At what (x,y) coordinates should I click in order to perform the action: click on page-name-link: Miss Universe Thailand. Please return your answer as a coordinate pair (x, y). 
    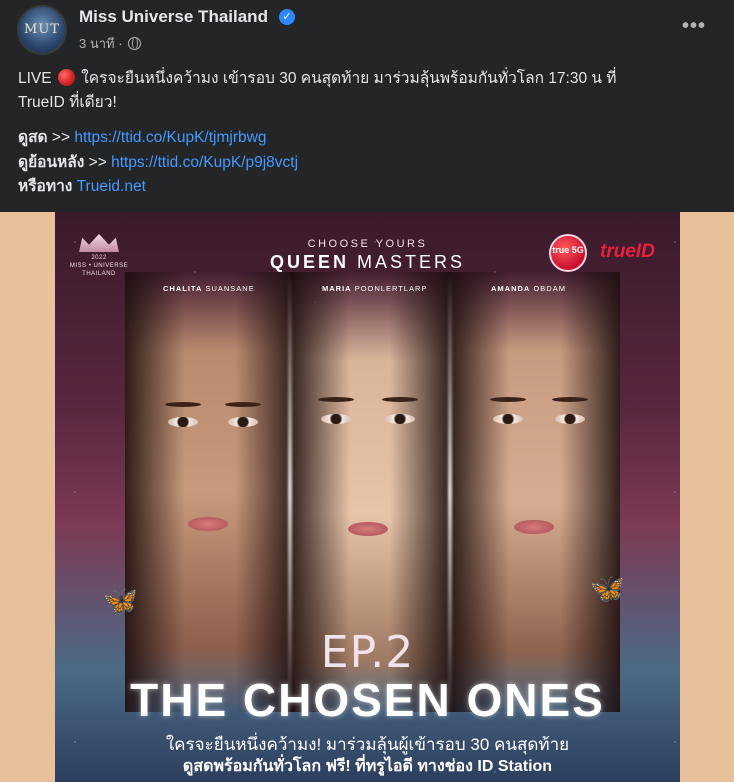
    Looking at the image, I should click on (173, 17).